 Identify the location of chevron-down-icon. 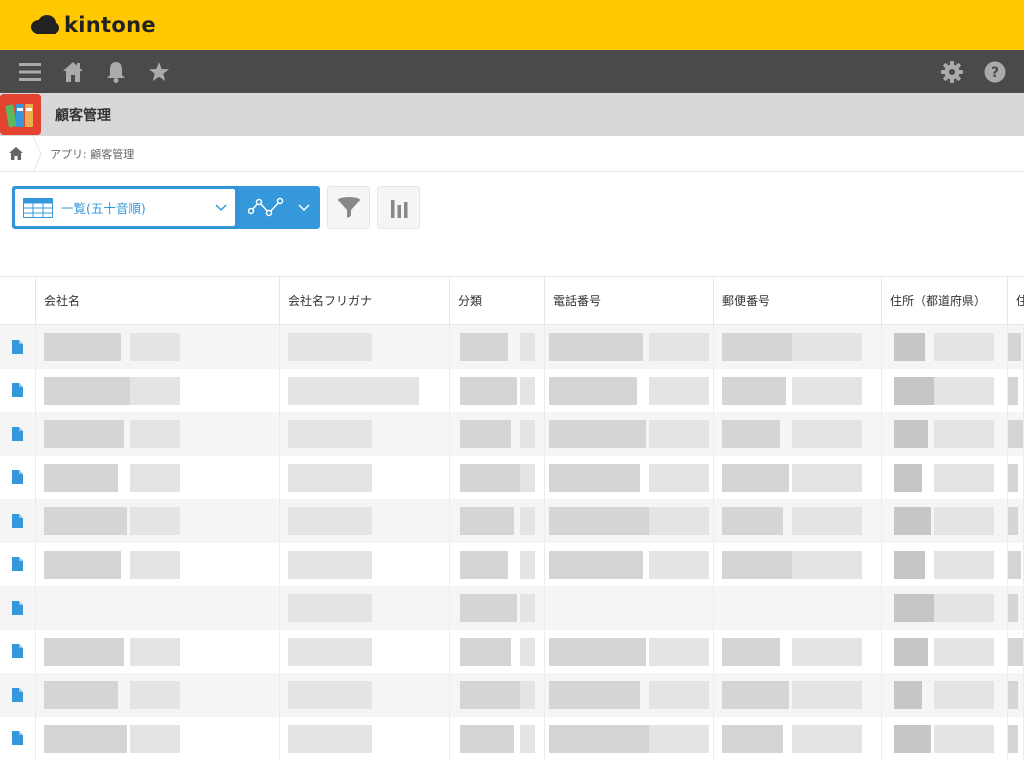
(304, 207).